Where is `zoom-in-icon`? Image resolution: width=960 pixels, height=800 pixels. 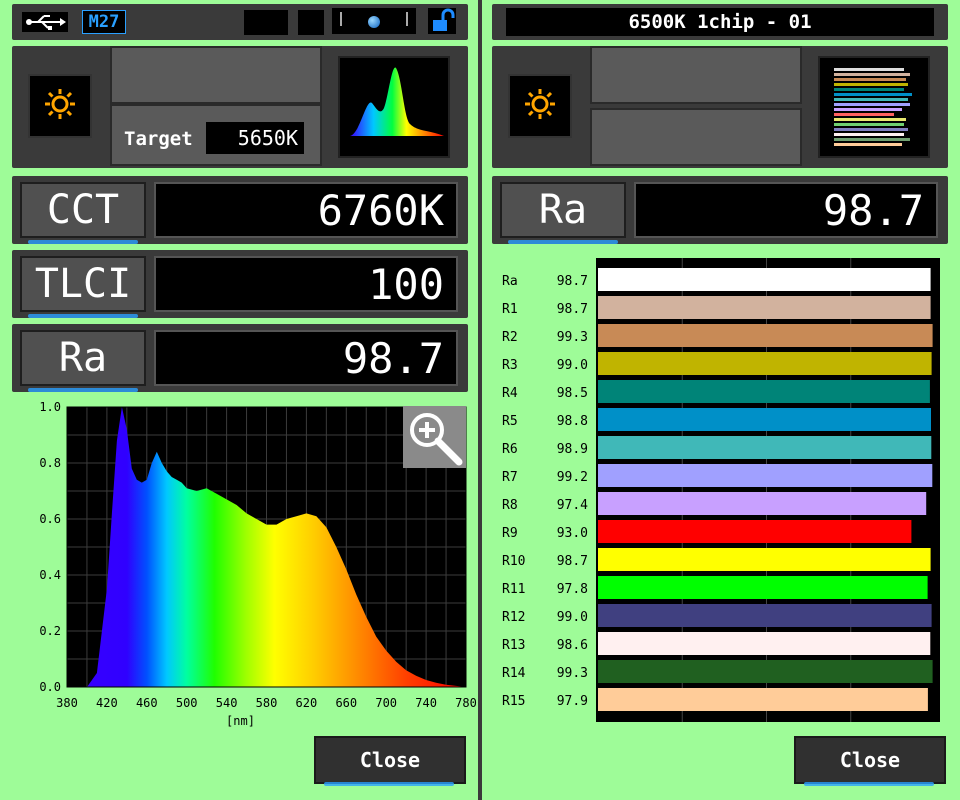 zoom-in-icon is located at coordinates (434, 442).